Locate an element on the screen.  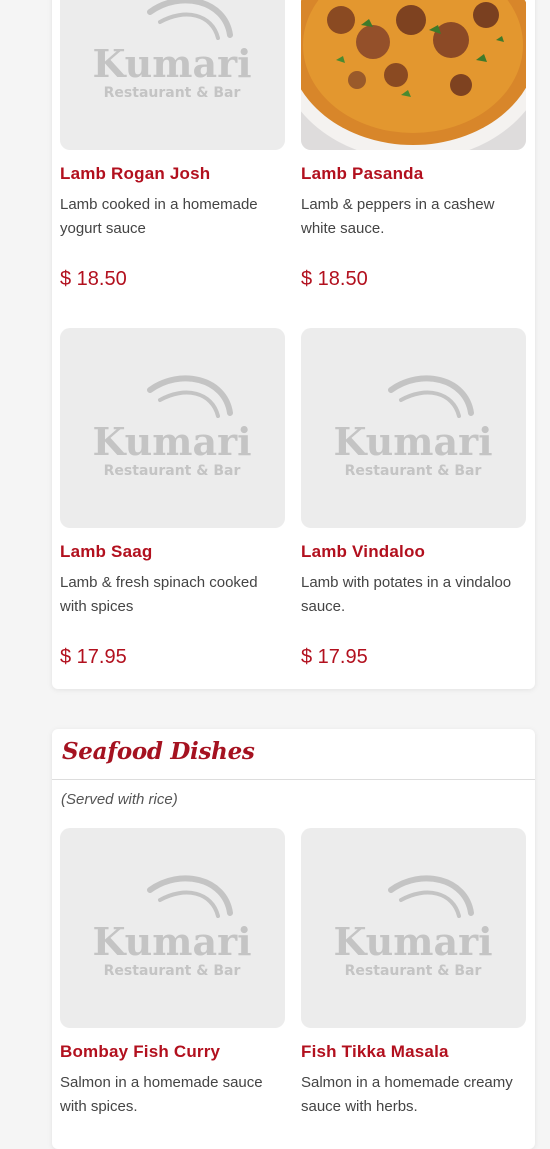
section-title: Seafood Dishes is located at coordinates (158, 751).